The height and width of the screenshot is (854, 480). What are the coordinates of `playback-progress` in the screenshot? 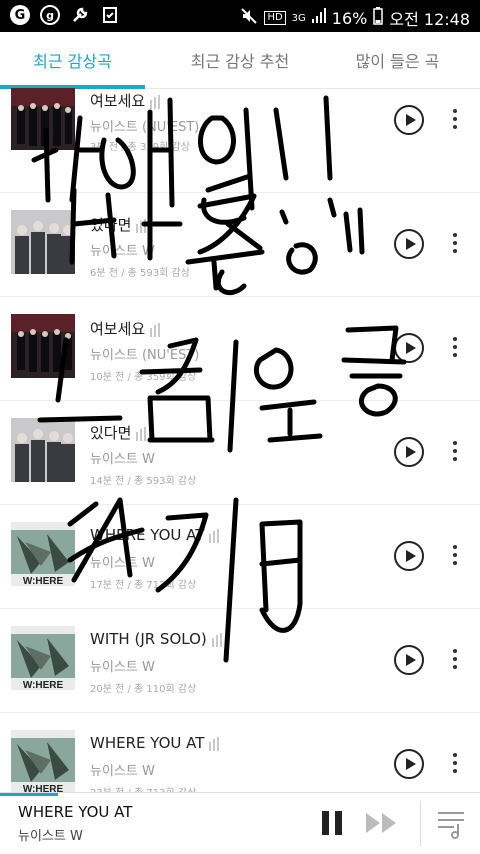 It's located at (29, 794).